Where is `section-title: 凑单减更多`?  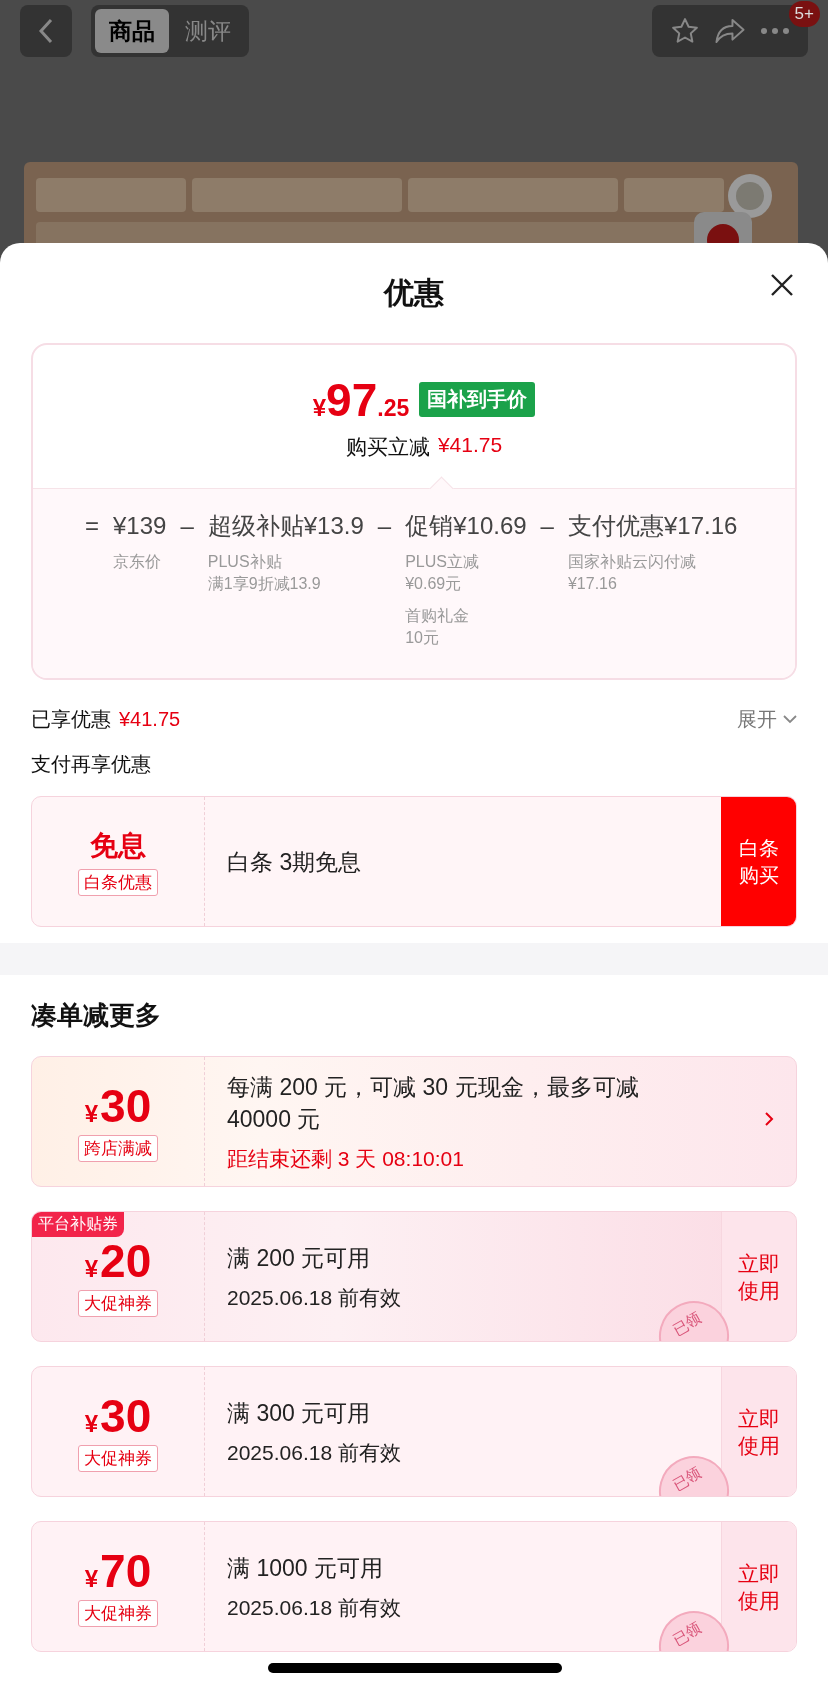 section-title: 凑单减更多 is located at coordinates (96, 1015).